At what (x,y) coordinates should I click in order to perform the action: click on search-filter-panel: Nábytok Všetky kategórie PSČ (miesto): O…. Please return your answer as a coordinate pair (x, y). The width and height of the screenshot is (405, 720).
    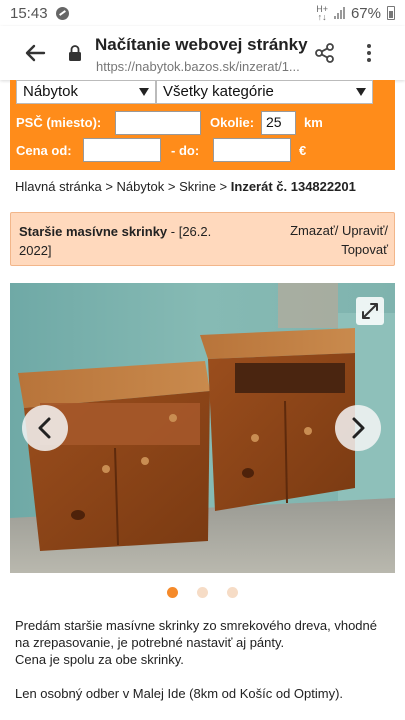
    Looking at the image, I should click on (202, 125).